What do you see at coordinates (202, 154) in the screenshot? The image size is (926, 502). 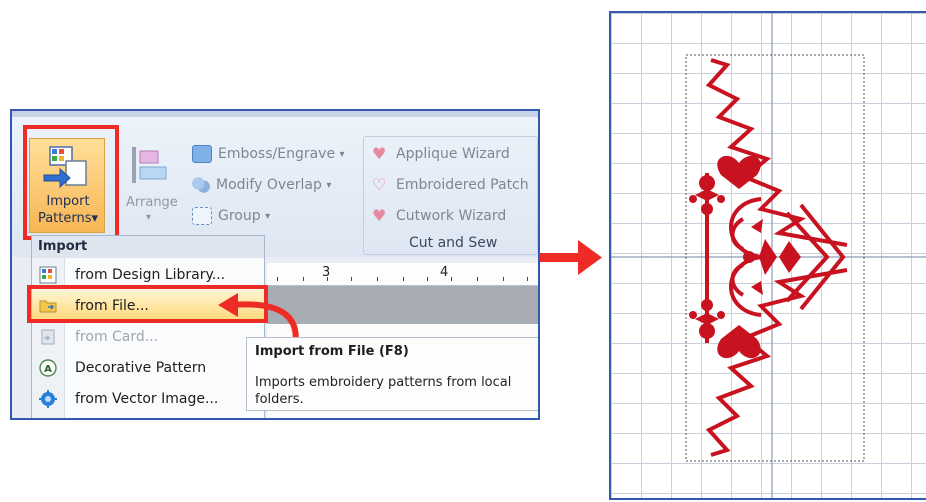 I see `emboss-engrave-icon` at bounding box center [202, 154].